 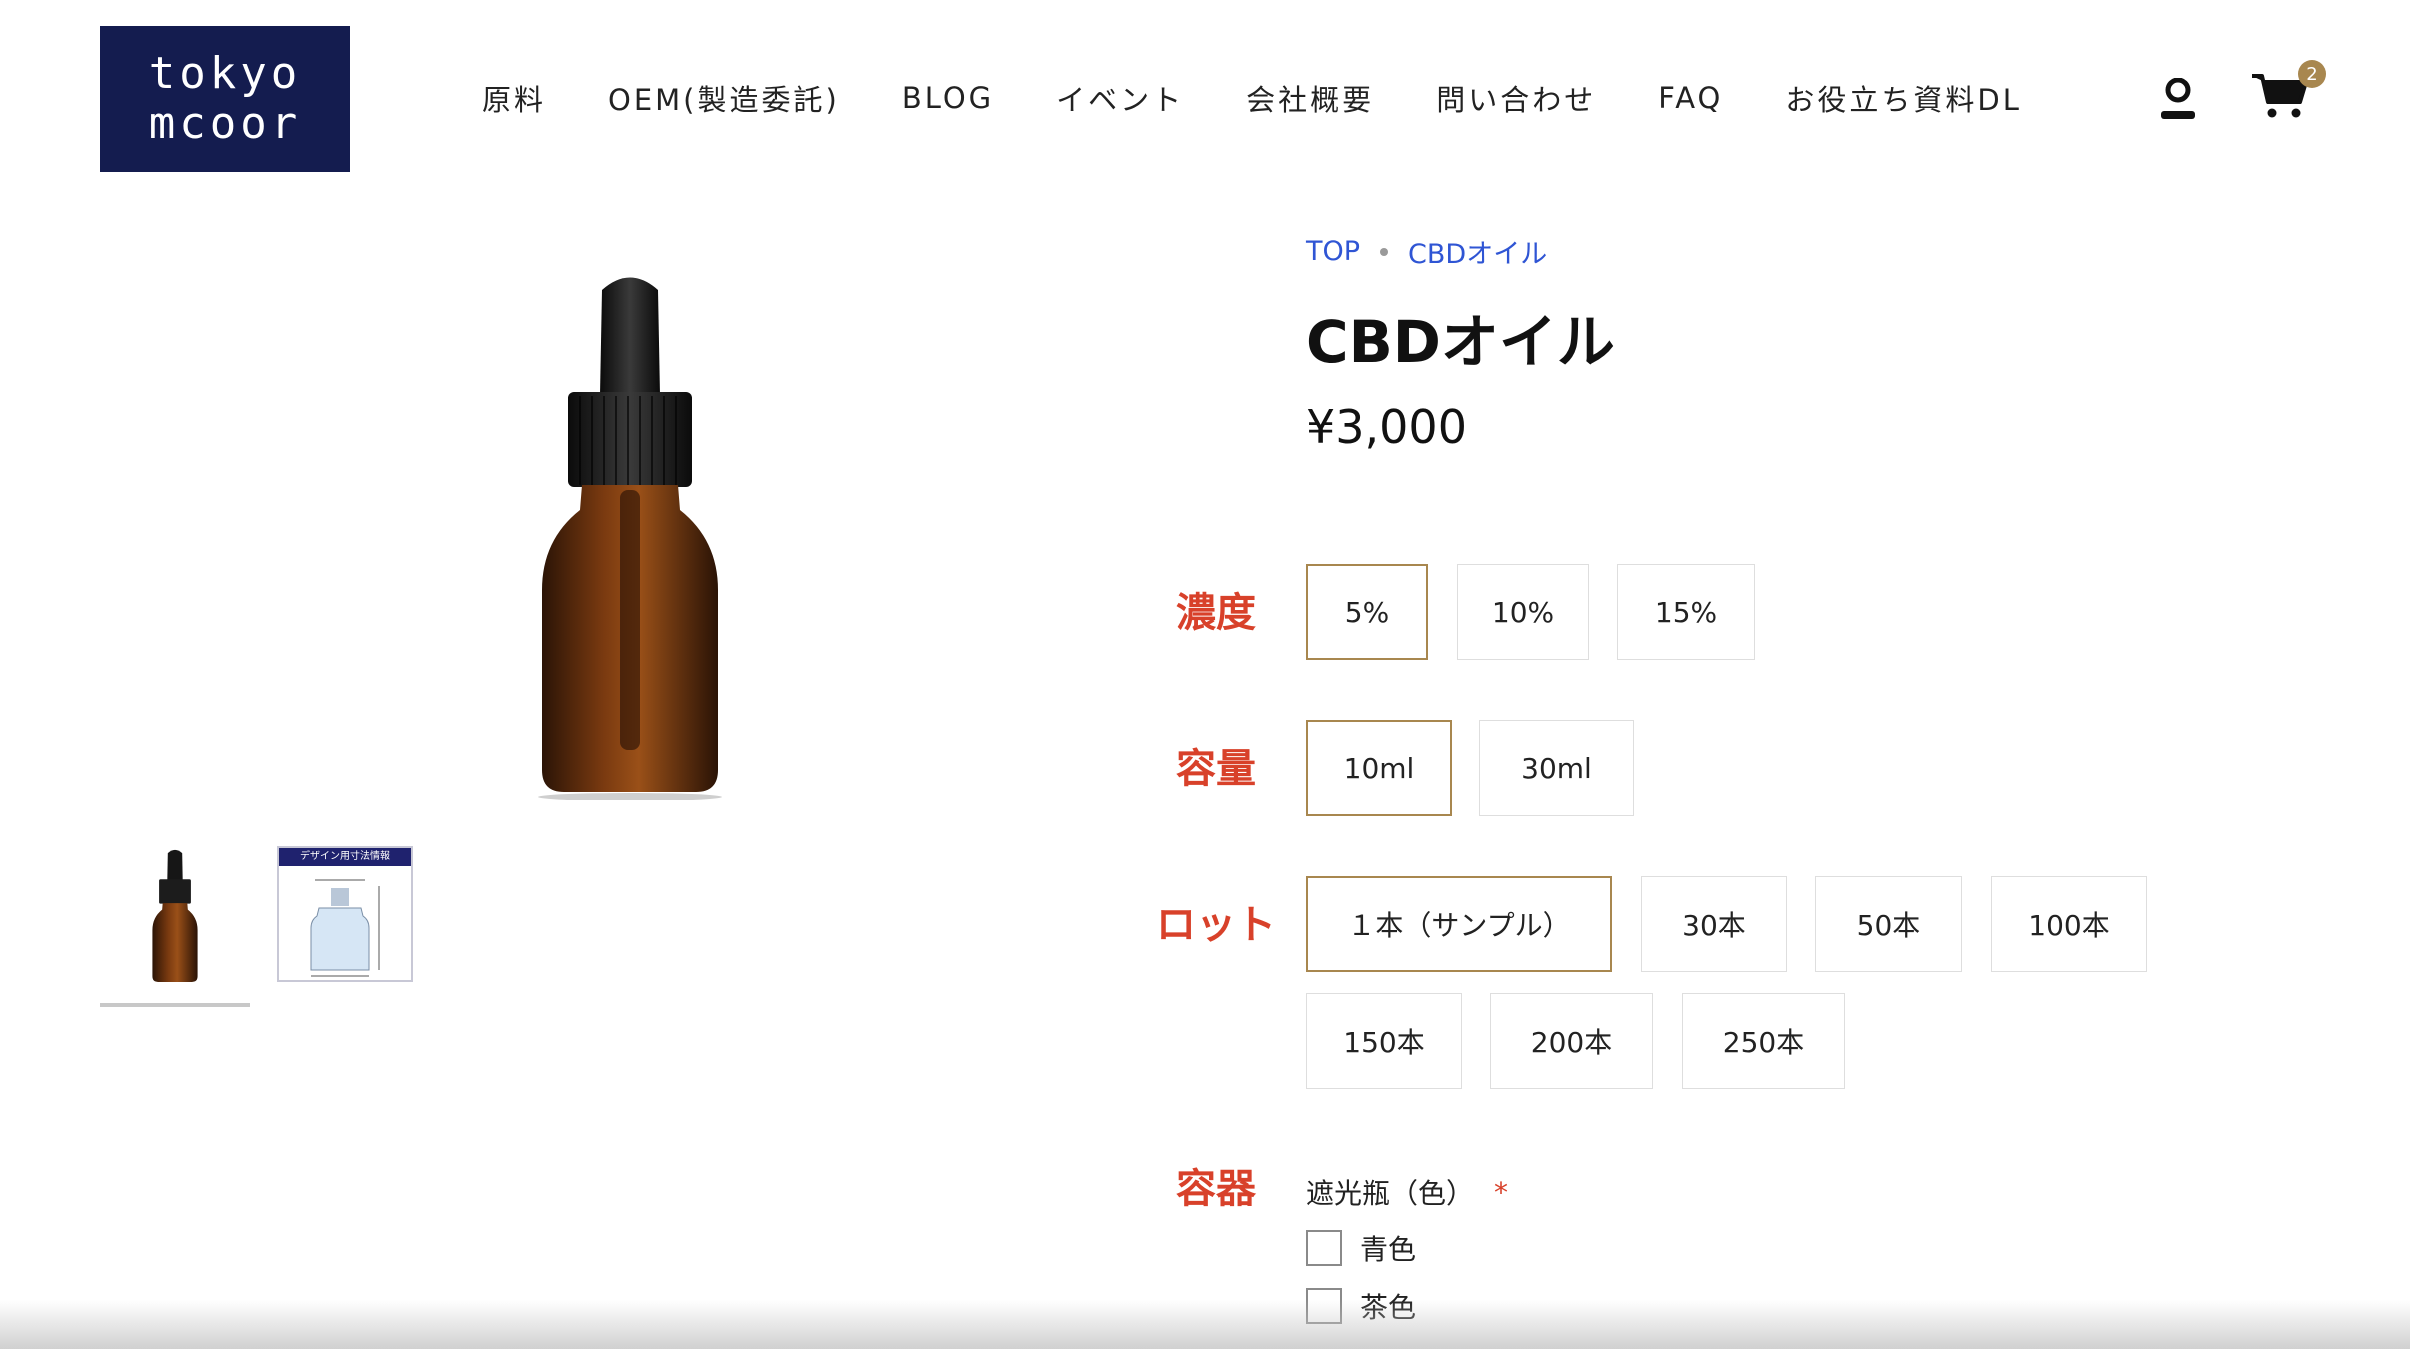 What do you see at coordinates (2178, 99) in the screenshot?
I see `user-icon` at bounding box center [2178, 99].